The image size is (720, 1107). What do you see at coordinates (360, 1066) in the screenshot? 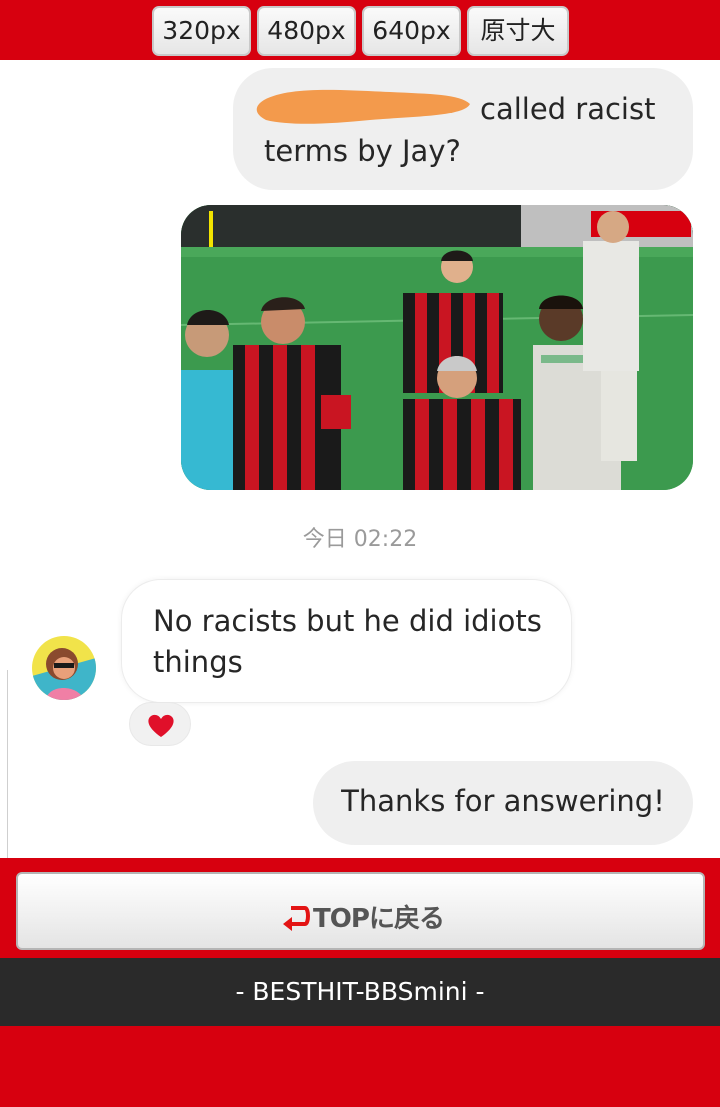
I see `bottom-red-band` at bounding box center [360, 1066].